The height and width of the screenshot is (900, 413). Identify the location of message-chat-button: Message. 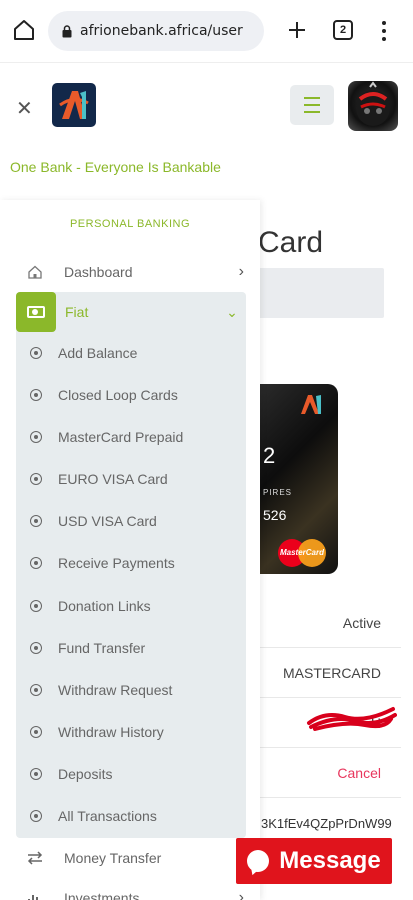
(314, 861).